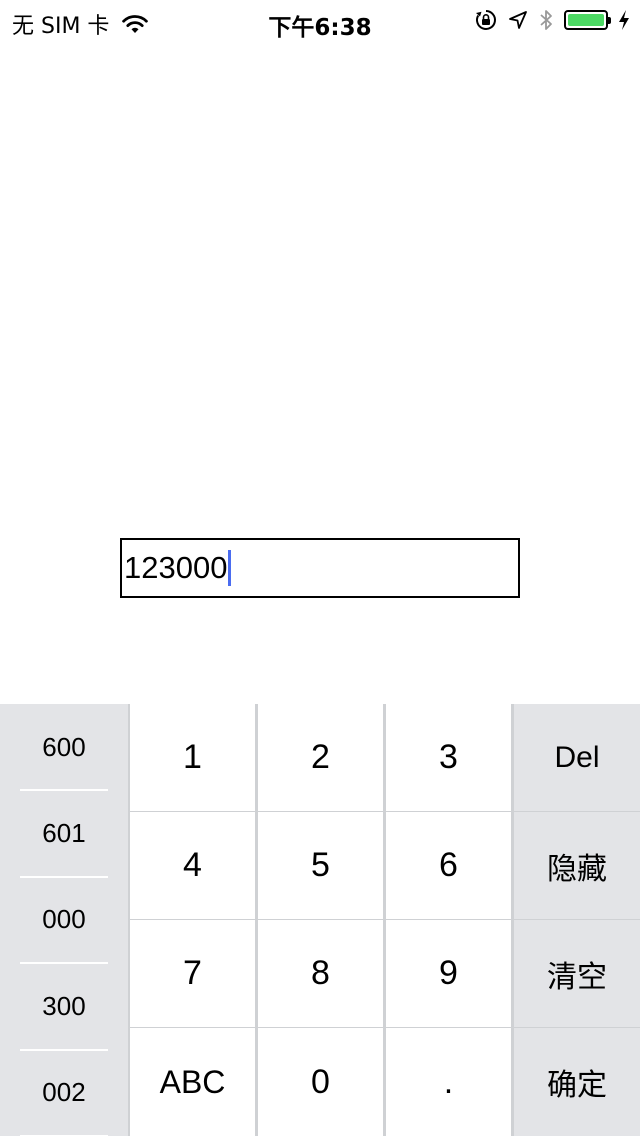 This screenshot has height=1136, width=640. I want to click on battery-icon, so click(587, 20).